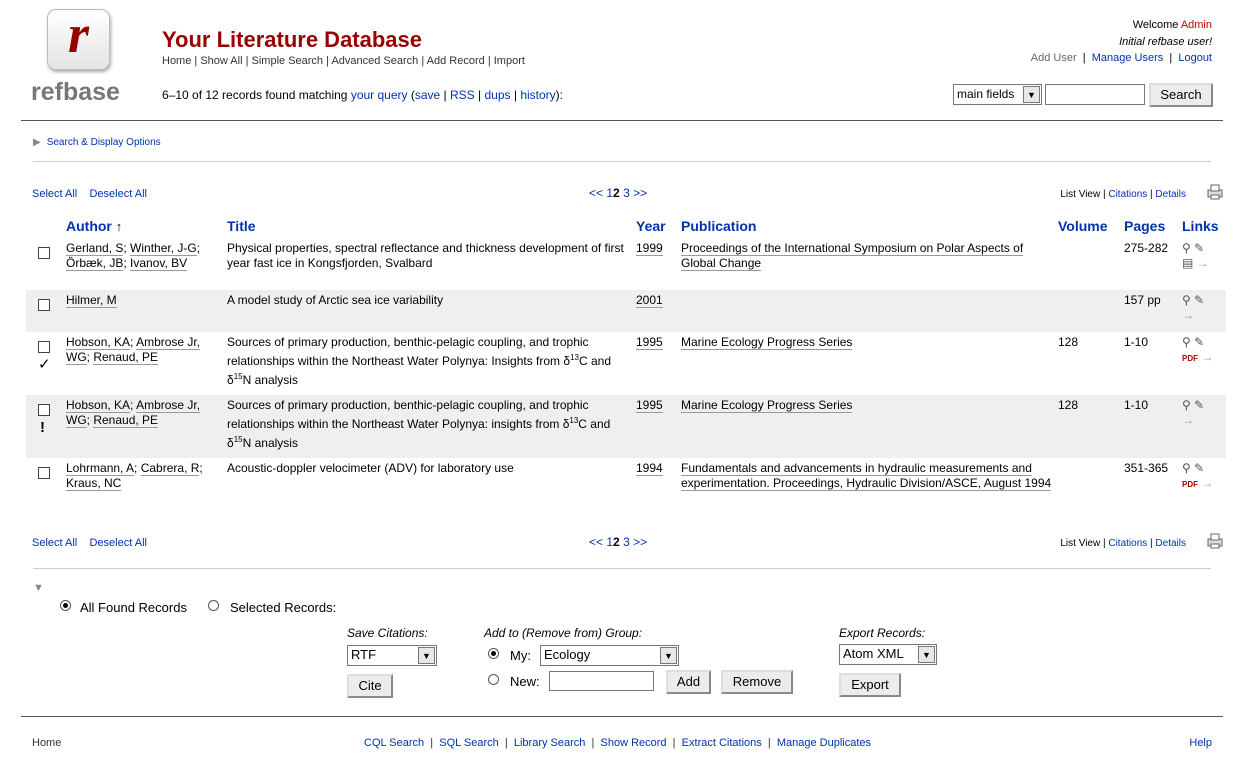 The width and height of the screenshot is (1246, 777). Describe the element at coordinates (95, 263) in the screenshot. I see `author-link: Örbæk, JB` at that location.